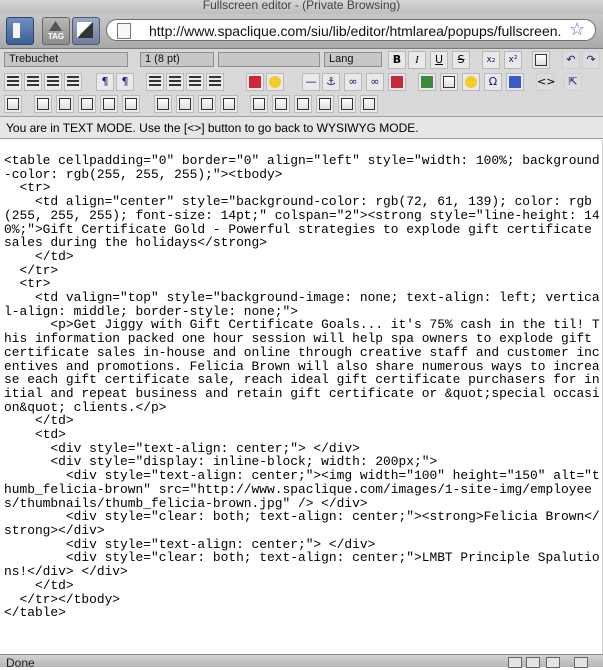  What do you see at coordinates (53, 82) in the screenshot?
I see `justify-right-button` at bounding box center [53, 82].